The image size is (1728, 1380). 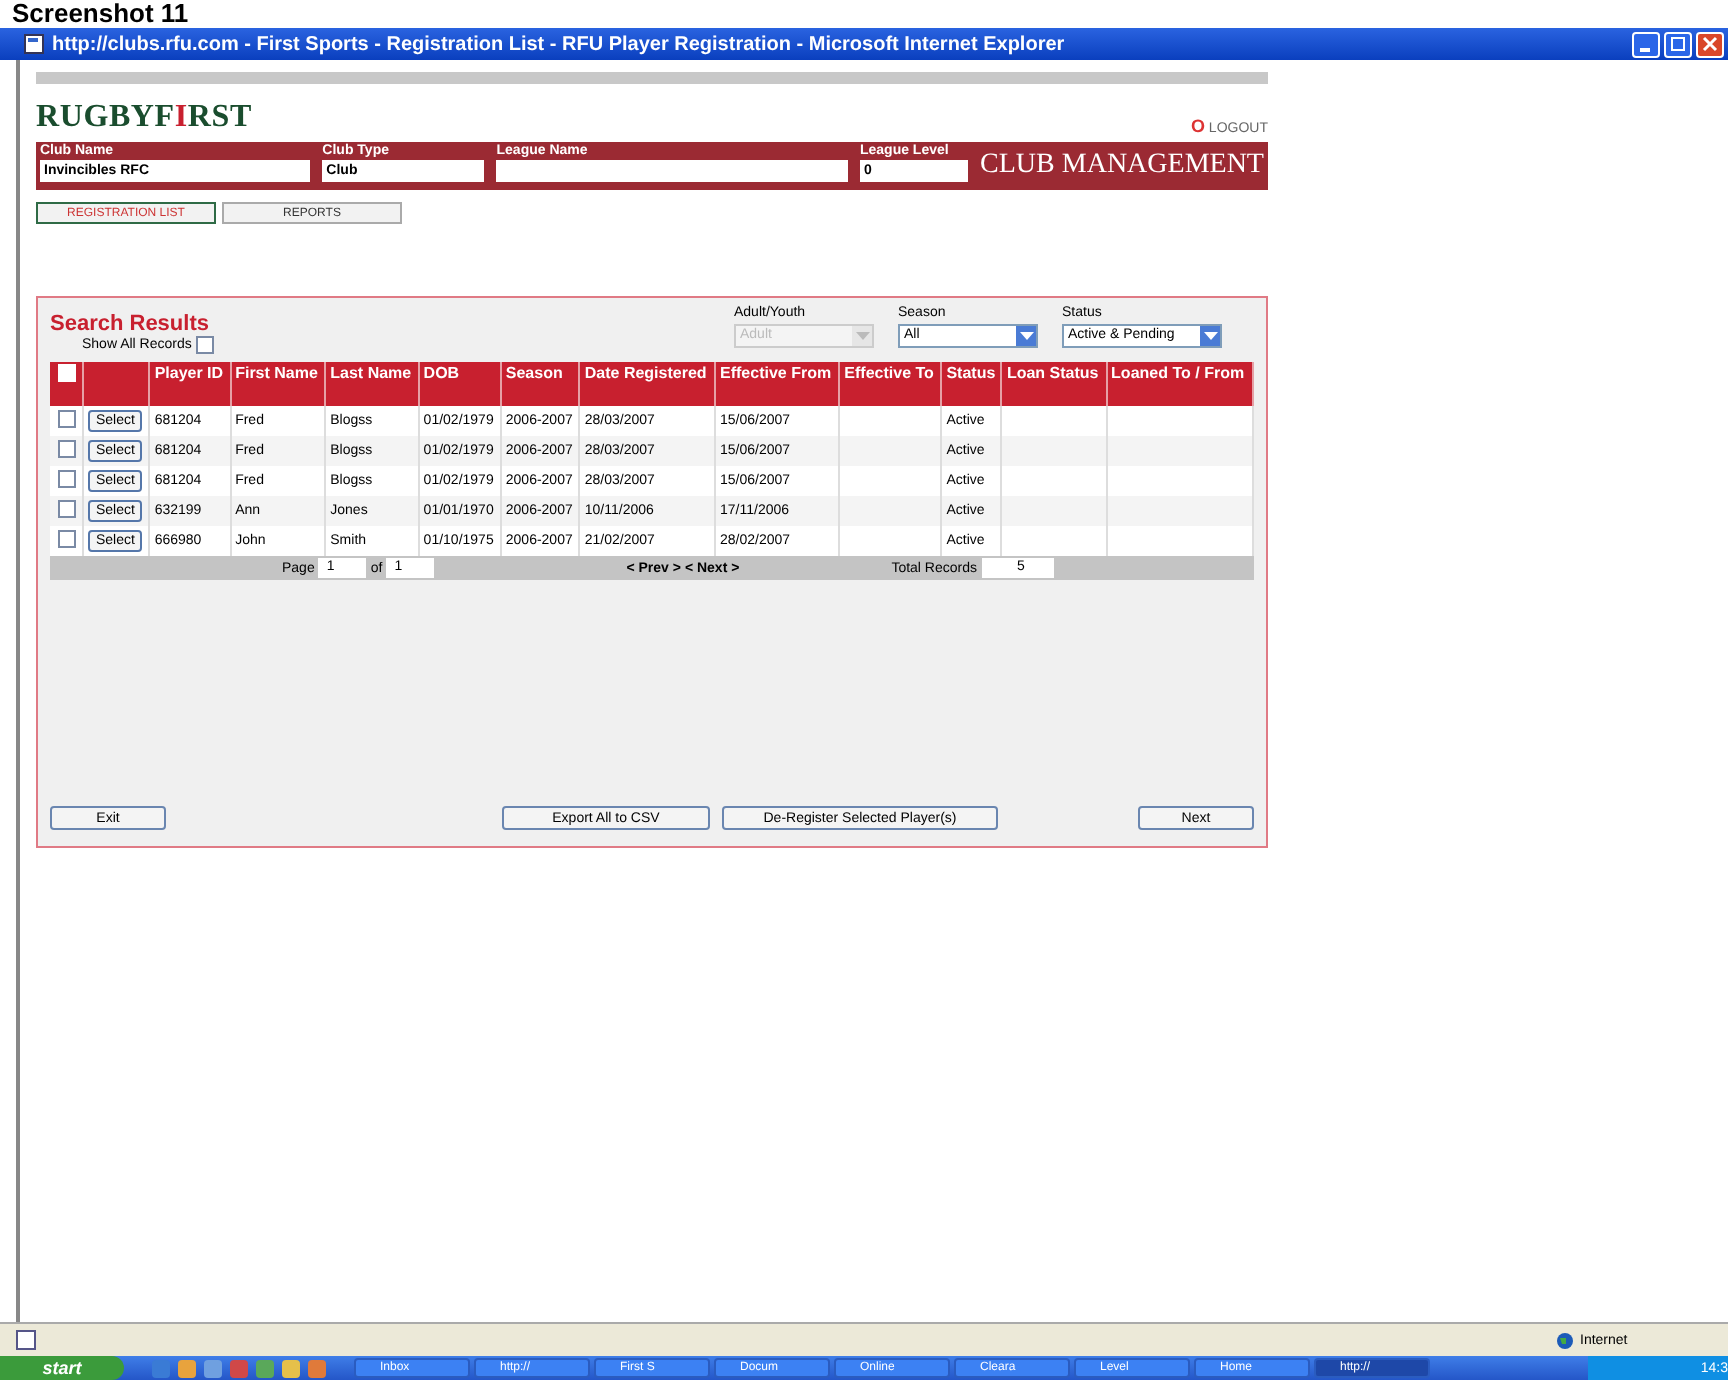 I want to click on column-header: Last Name, so click(x=372, y=384).